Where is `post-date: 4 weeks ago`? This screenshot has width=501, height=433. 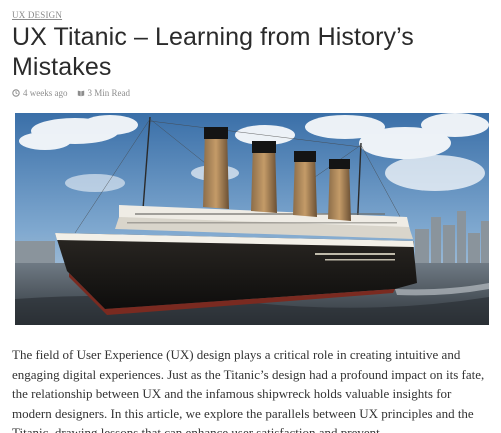
post-date: 4 weeks ago is located at coordinates (40, 93).